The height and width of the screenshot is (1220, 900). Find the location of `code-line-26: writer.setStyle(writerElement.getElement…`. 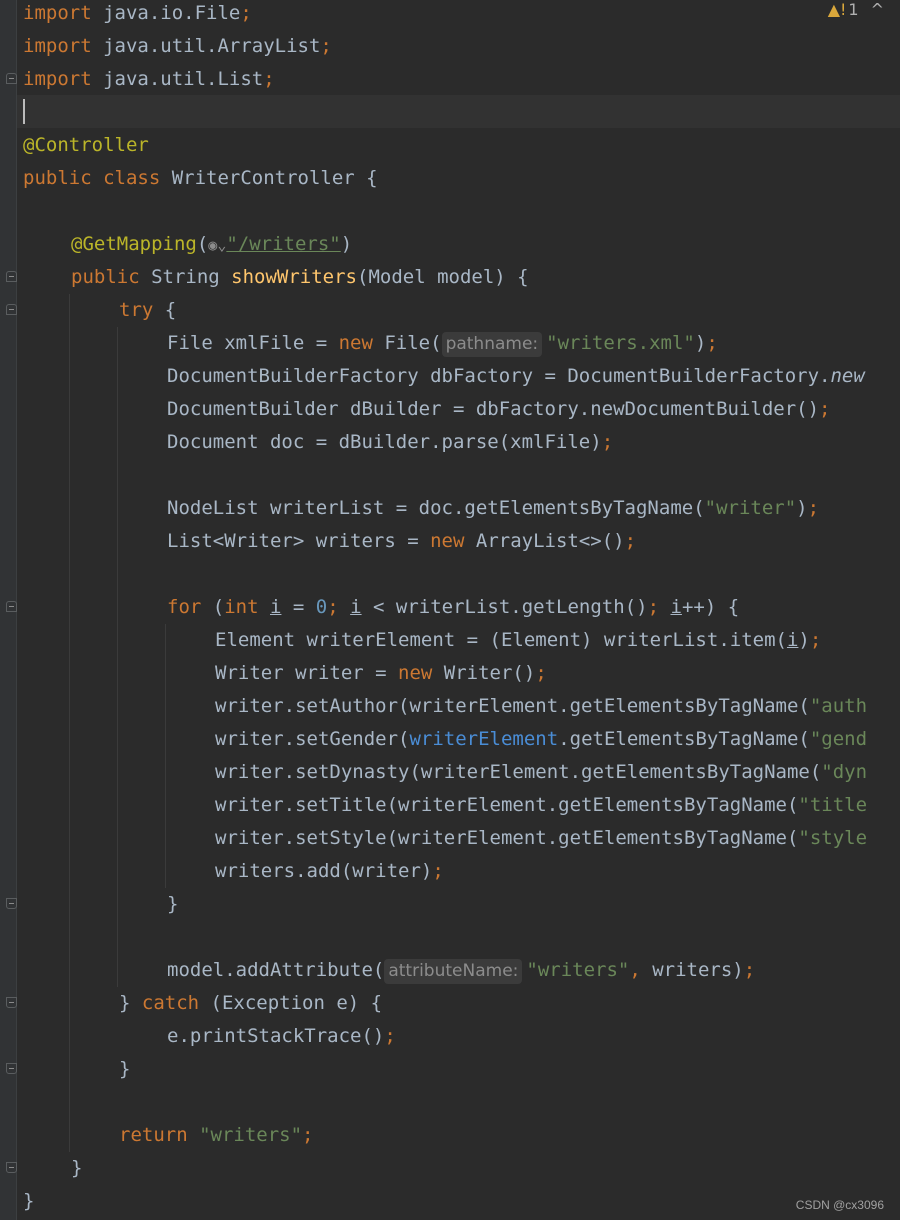

code-line-26: writer.setStyle(writerElement.getElement… is located at coordinates (541, 838).